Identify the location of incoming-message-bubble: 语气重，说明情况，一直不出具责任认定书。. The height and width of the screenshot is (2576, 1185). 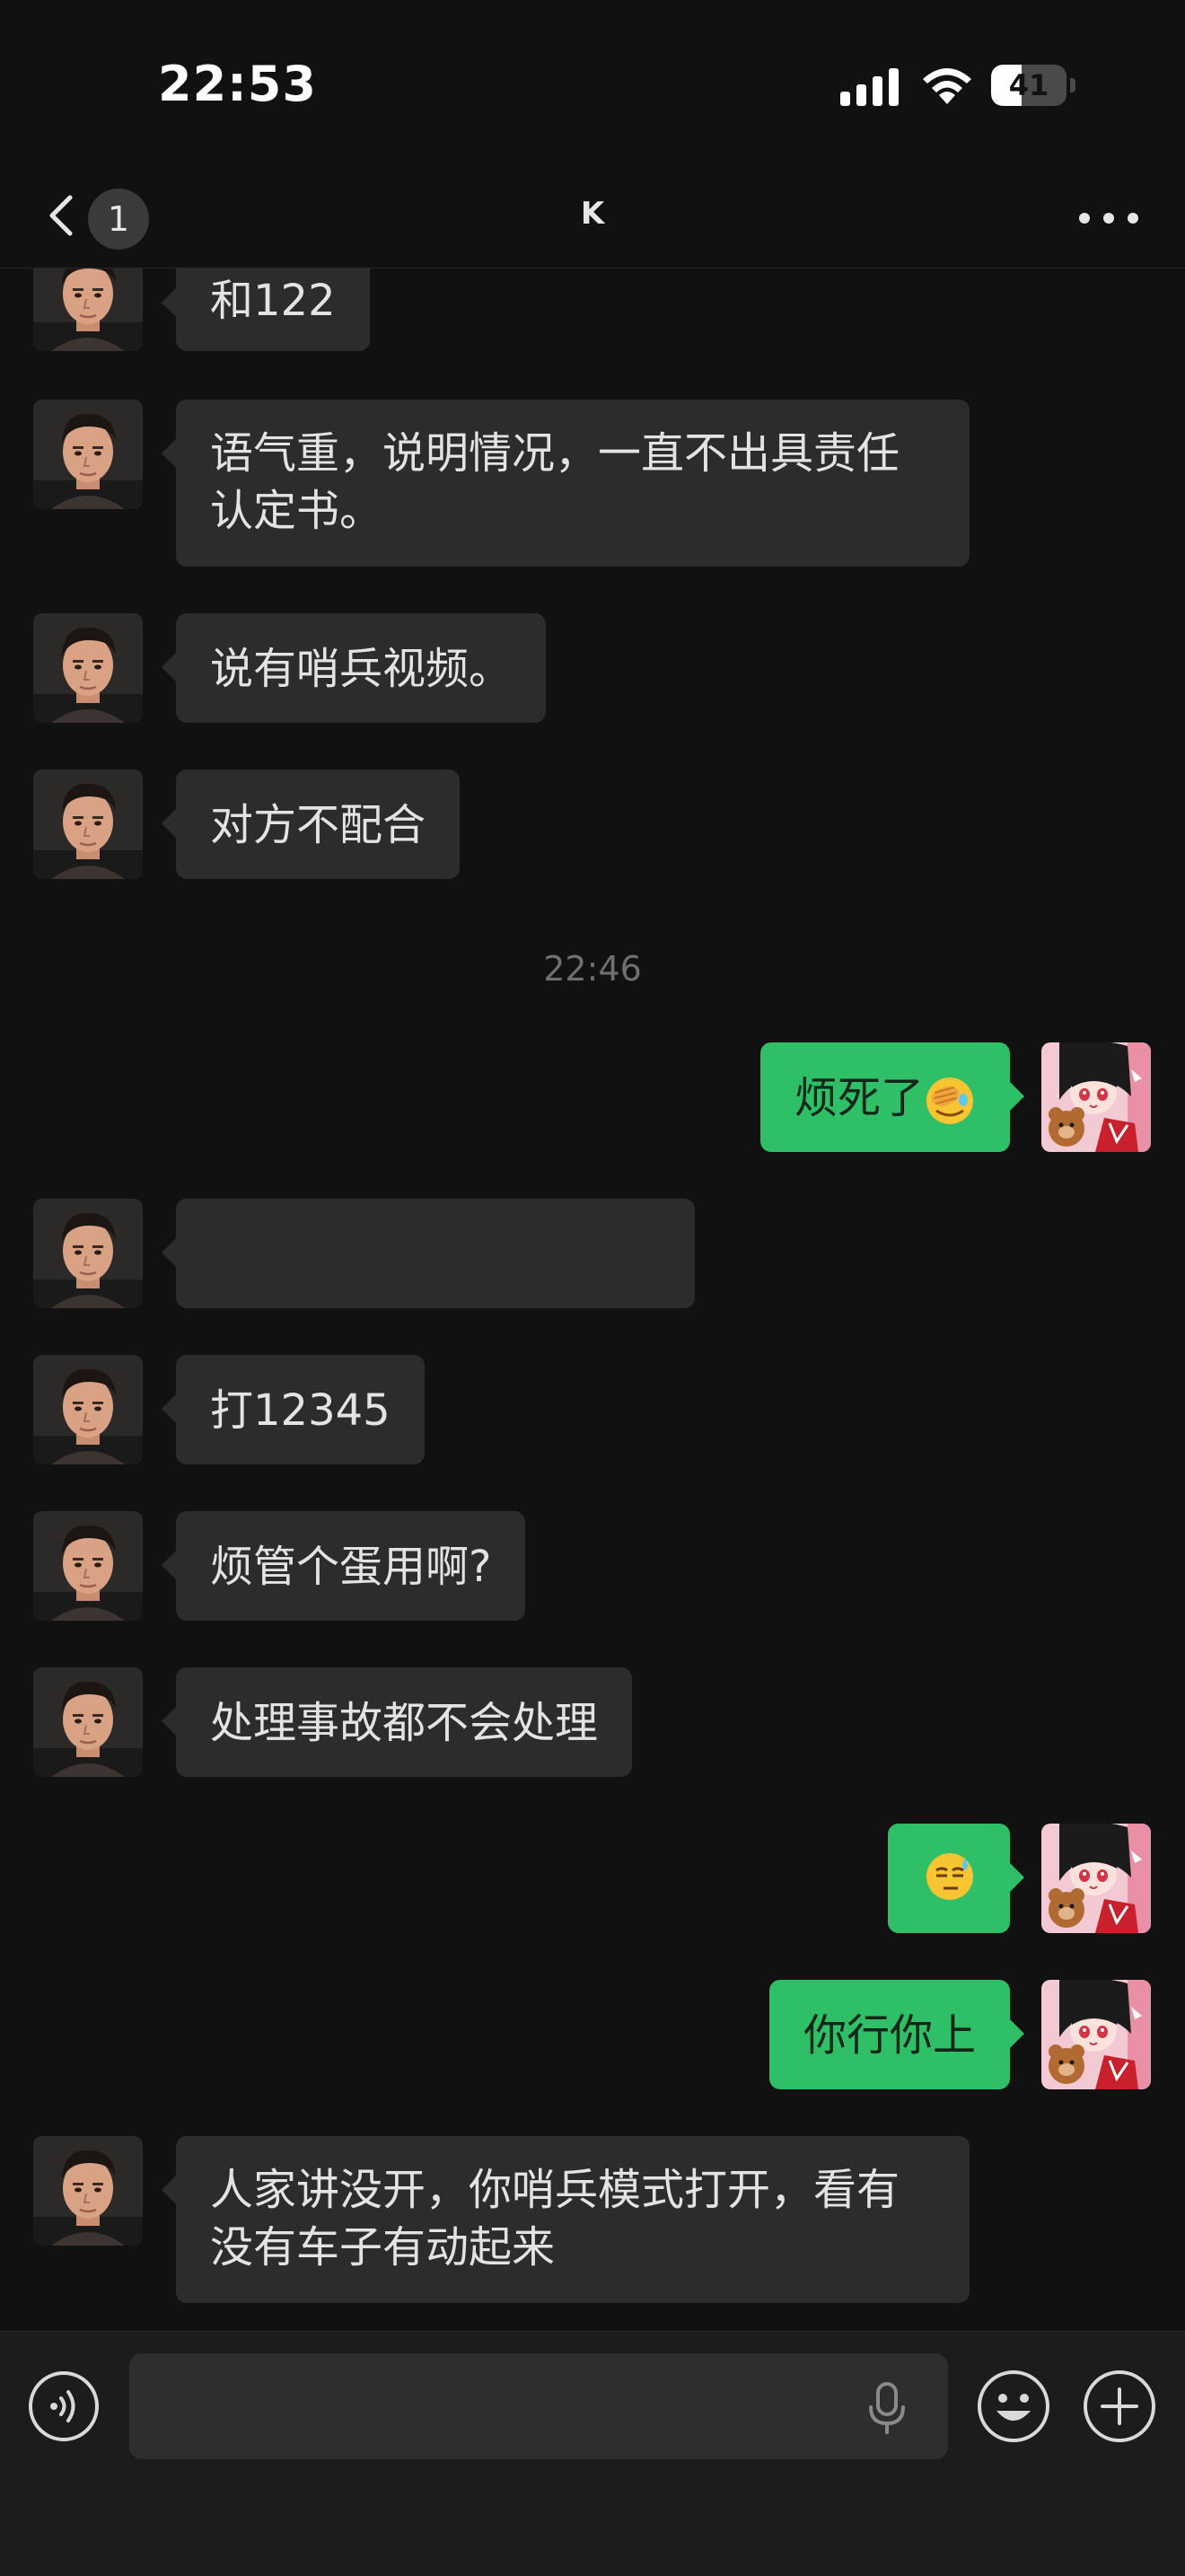
(566, 484).